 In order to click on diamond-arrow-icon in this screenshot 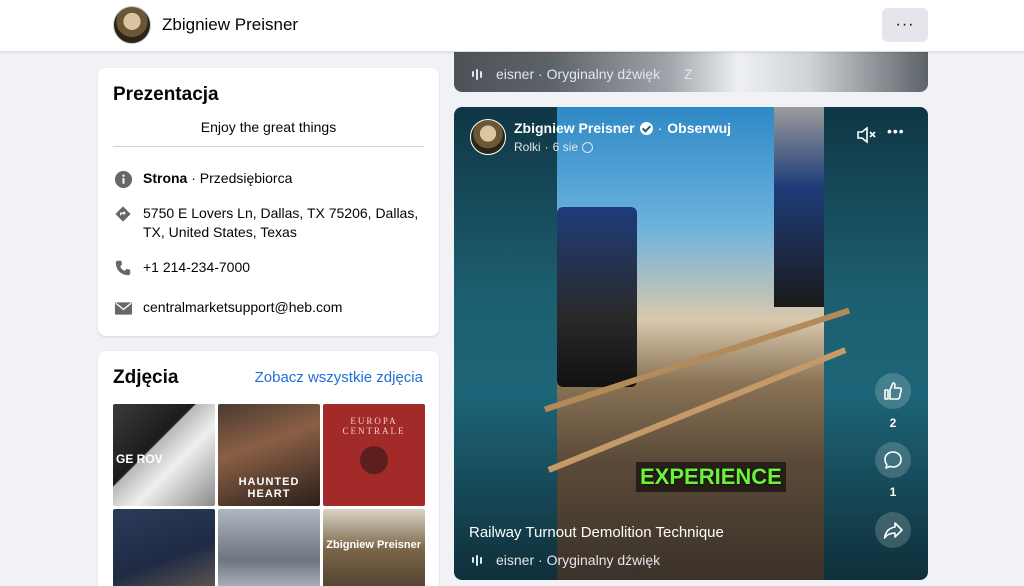, I will do `click(123, 214)`.